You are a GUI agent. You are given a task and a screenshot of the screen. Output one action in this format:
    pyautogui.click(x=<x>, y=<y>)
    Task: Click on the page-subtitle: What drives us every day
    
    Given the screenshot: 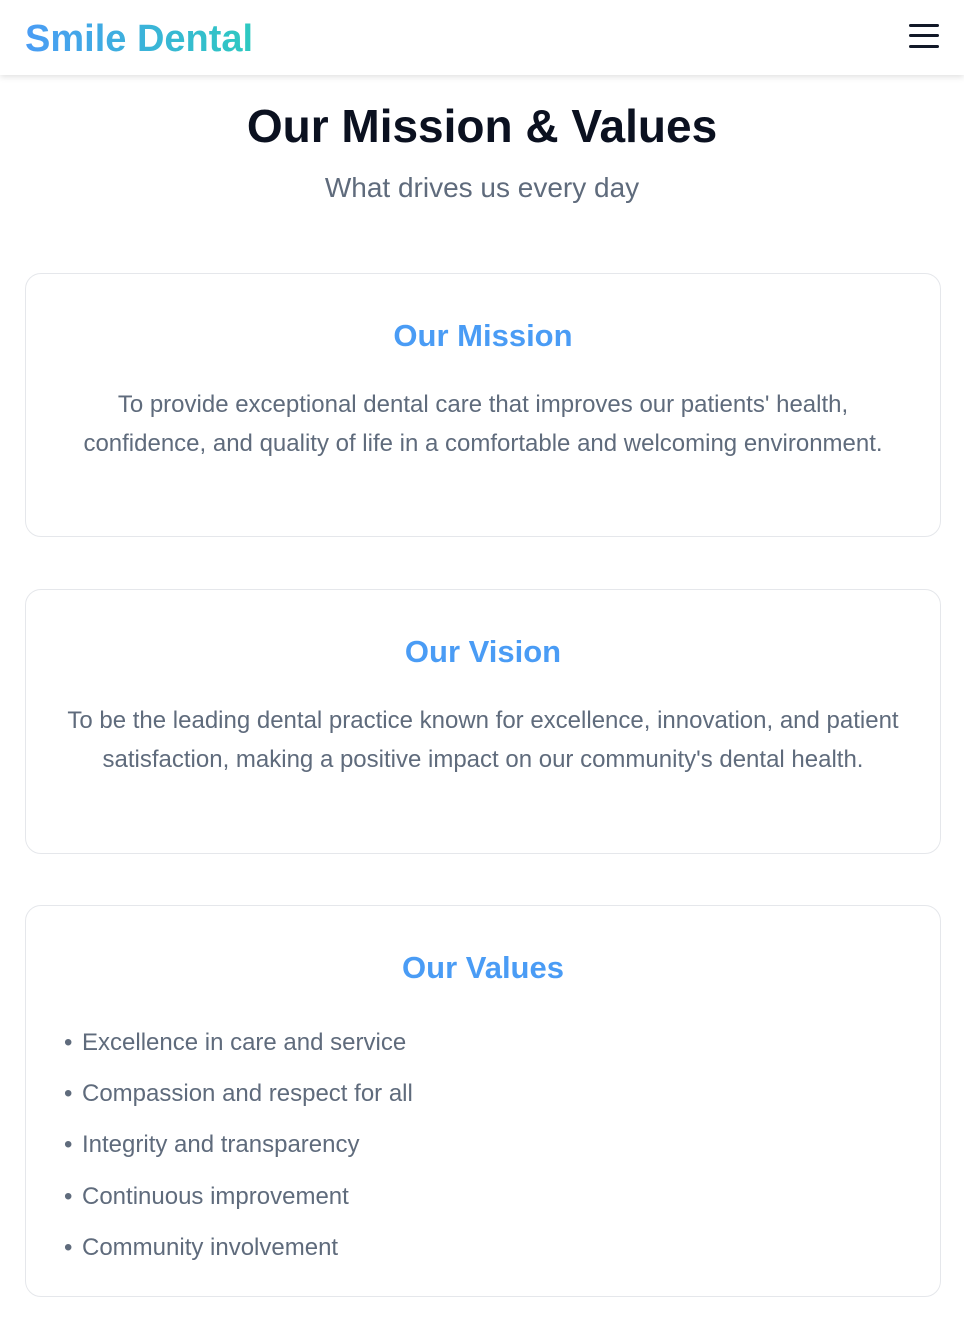 What is the action you would take?
    pyautogui.click(x=482, y=187)
    